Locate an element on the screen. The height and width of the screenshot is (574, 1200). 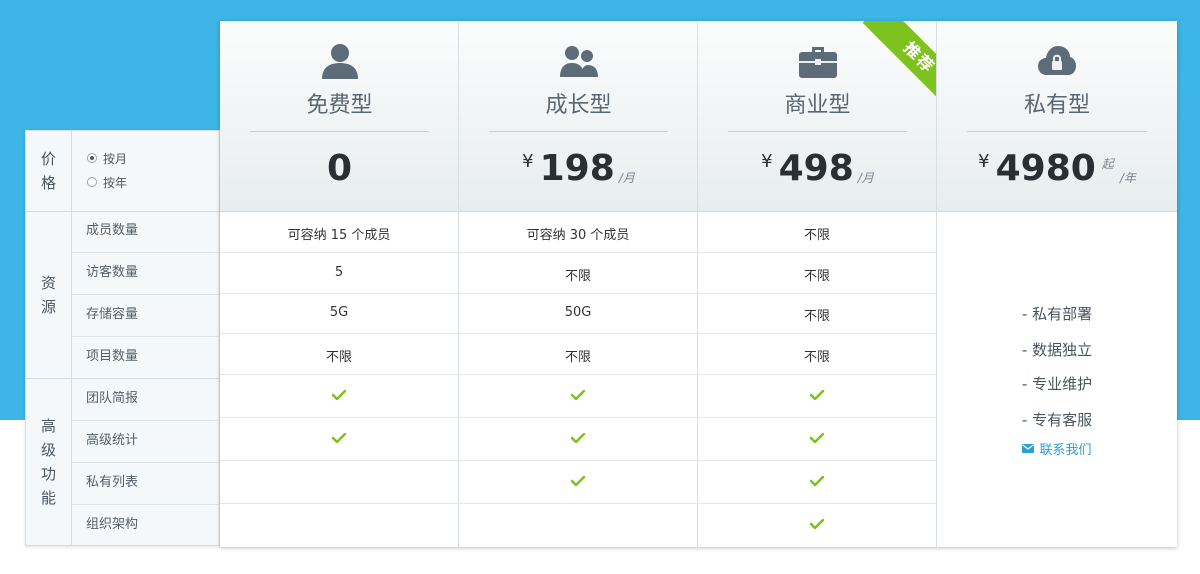
contact-us-link: 联系我们 is located at coordinates (1057, 448).